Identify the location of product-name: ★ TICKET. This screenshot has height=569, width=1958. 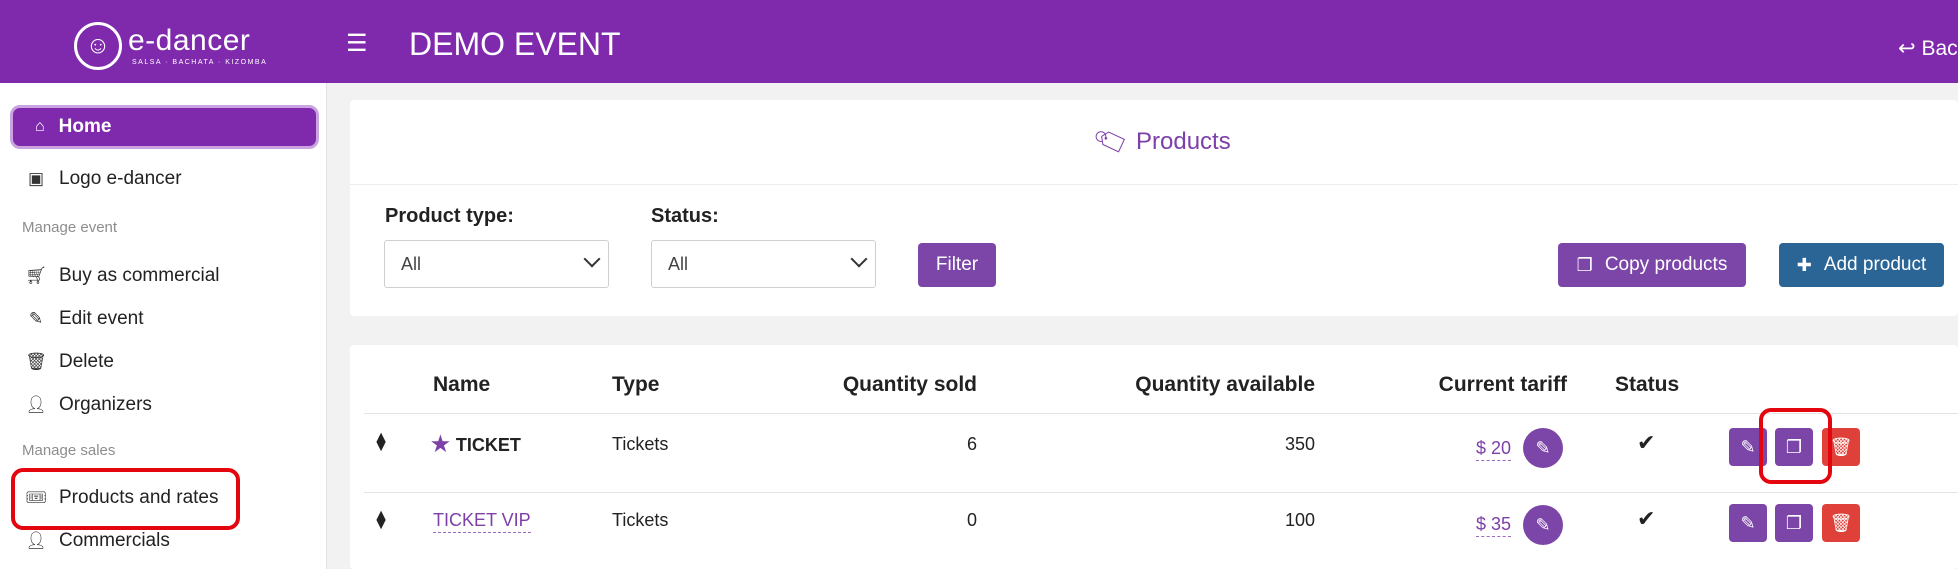
(476, 444).